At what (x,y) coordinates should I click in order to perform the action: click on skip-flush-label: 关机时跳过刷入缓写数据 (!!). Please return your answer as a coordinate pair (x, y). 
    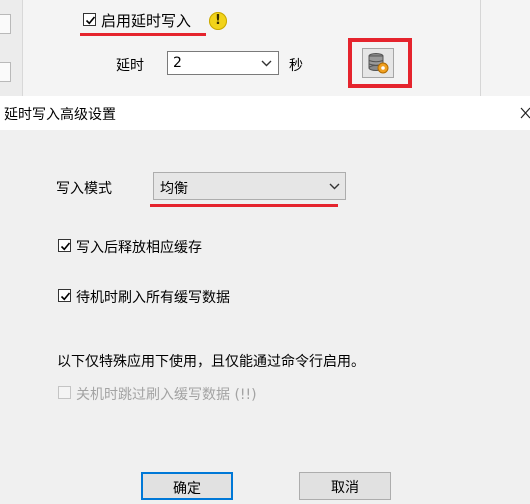
    Looking at the image, I should click on (166, 395).